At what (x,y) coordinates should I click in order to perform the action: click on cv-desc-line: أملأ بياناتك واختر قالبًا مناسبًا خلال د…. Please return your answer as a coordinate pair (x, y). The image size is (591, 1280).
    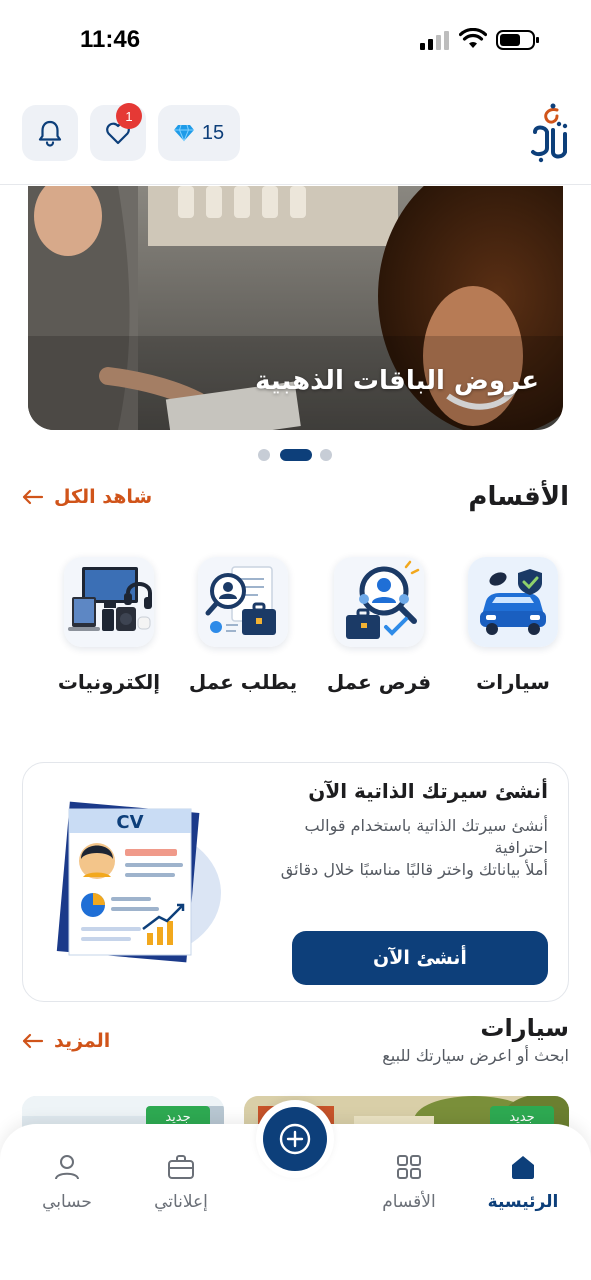
    Looking at the image, I should click on (414, 869).